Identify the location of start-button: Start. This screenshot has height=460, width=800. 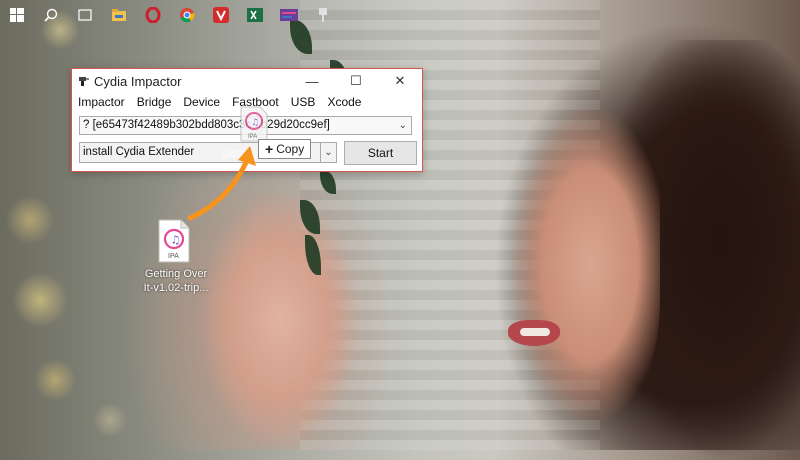
(380, 153).